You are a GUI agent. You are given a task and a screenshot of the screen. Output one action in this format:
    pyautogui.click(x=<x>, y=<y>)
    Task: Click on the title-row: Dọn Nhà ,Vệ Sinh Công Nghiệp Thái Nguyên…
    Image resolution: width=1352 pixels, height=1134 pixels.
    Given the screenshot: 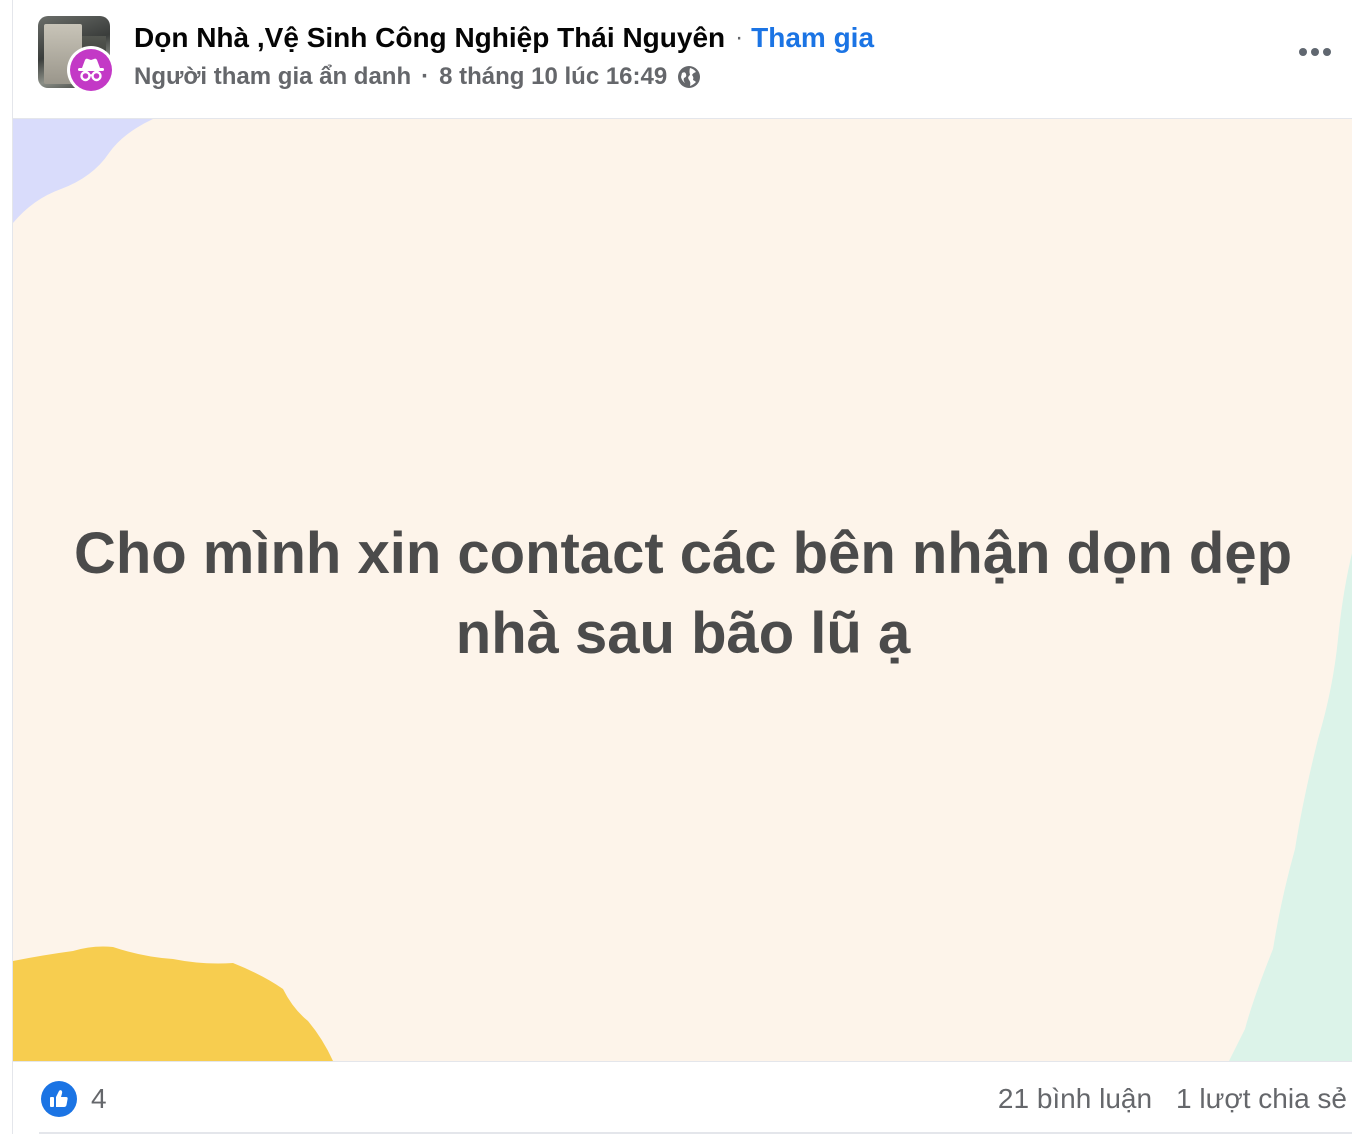 What is the action you would take?
    pyautogui.click(x=504, y=38)
    